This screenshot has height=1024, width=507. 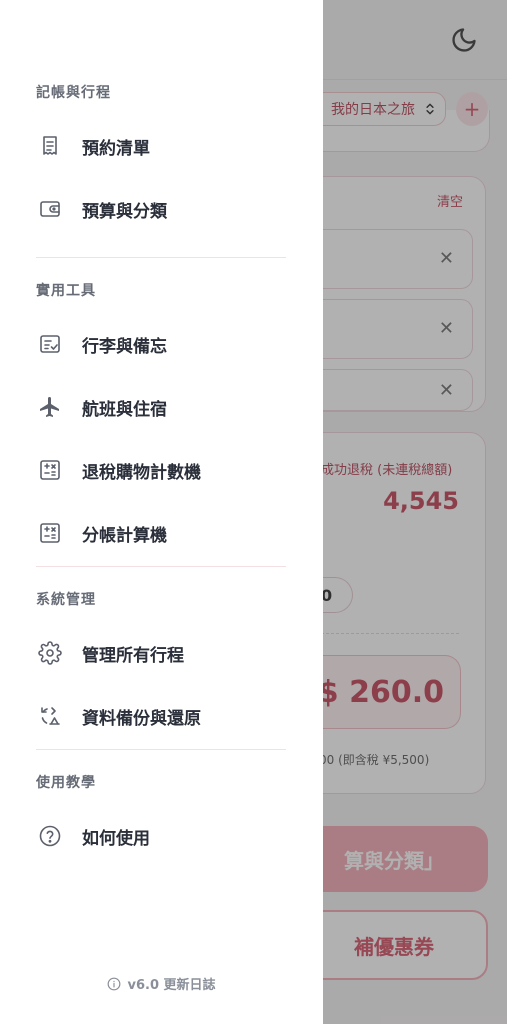 What do you see at coordinates (116, 838) in the screenshot?
I see `menu-label: 如何使用` at bounding box center [116, 838].